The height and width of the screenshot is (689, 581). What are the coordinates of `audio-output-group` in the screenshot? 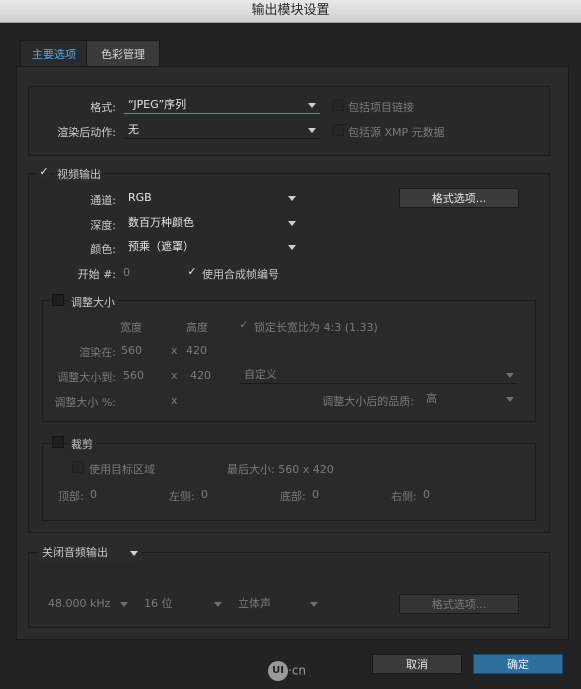 It's located at (289, 590).